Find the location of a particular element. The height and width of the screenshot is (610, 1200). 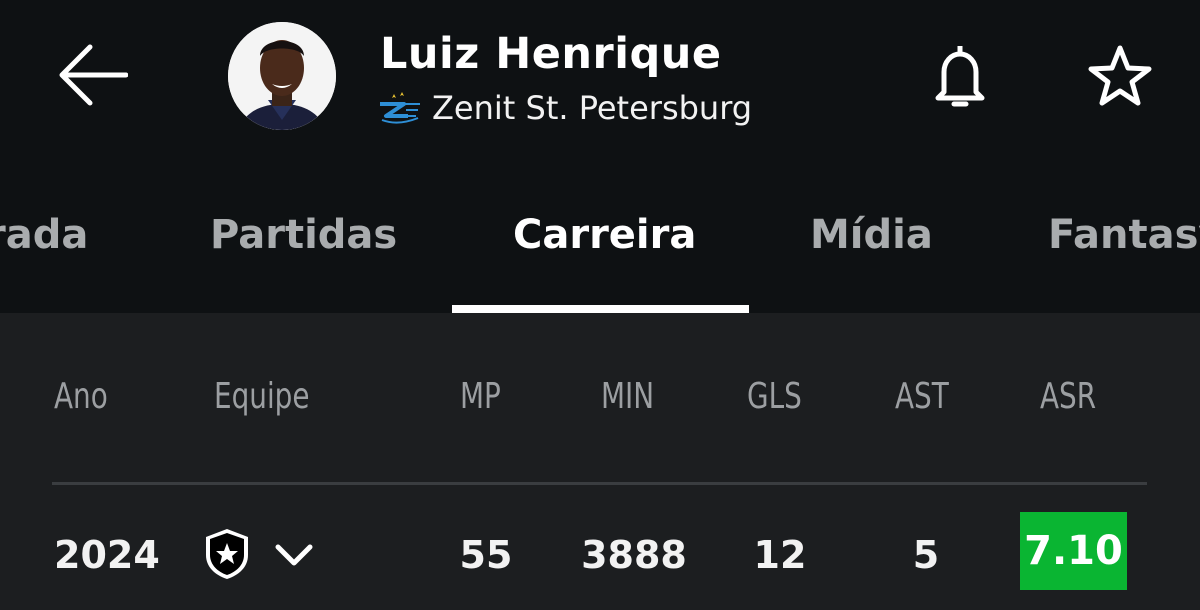

tab-overview: rada is located at coordinates (44, 235).